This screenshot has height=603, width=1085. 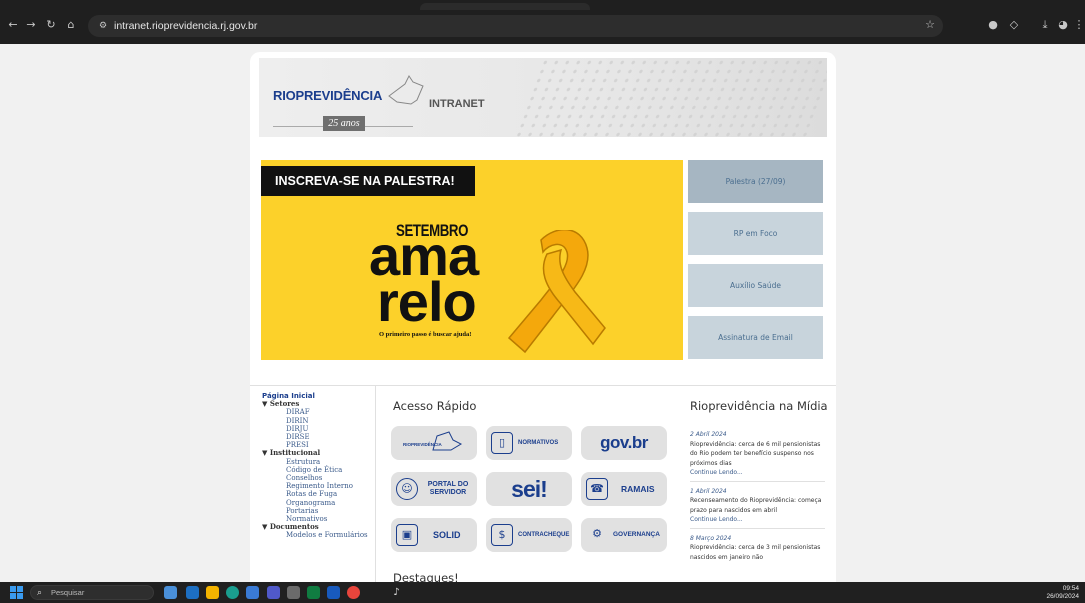 What do you see at coordinates (1014, 25) in the screenshot?
I see `extensions-icon: ◇` at bounding box center [1014, 25].